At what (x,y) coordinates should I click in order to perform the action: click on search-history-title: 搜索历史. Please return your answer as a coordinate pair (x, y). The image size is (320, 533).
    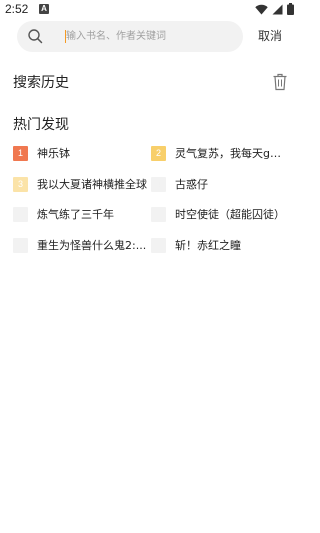
    Looking at the image, I should click on (41, 83).